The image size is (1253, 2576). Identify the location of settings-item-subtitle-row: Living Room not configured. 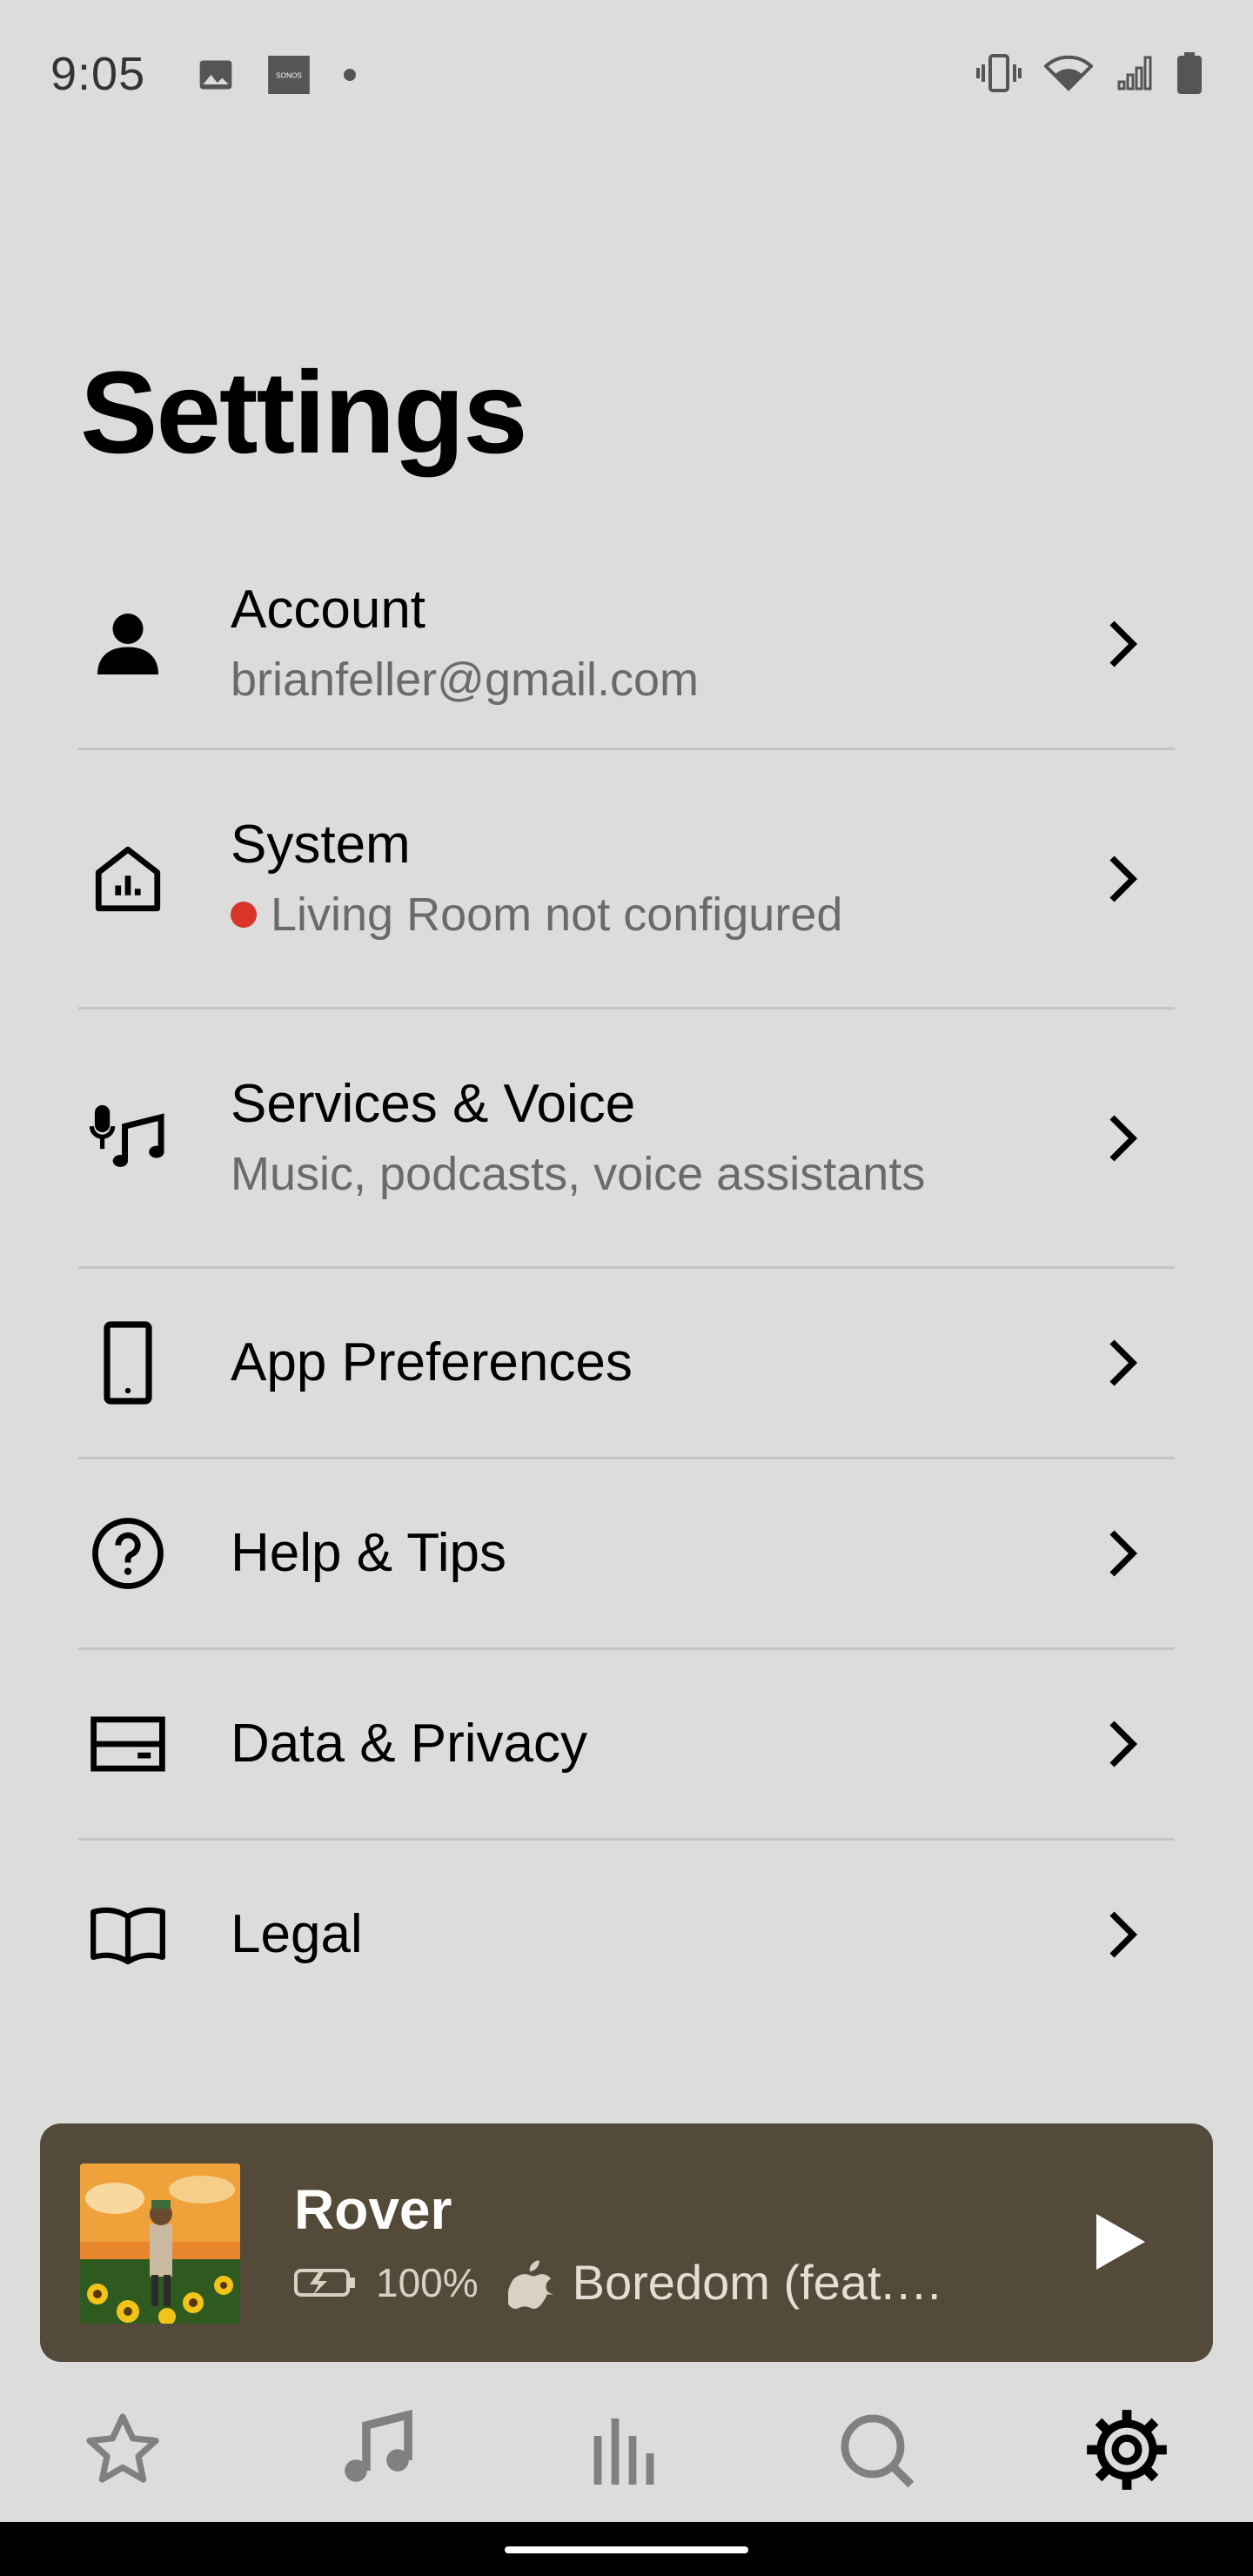
(536, 915).